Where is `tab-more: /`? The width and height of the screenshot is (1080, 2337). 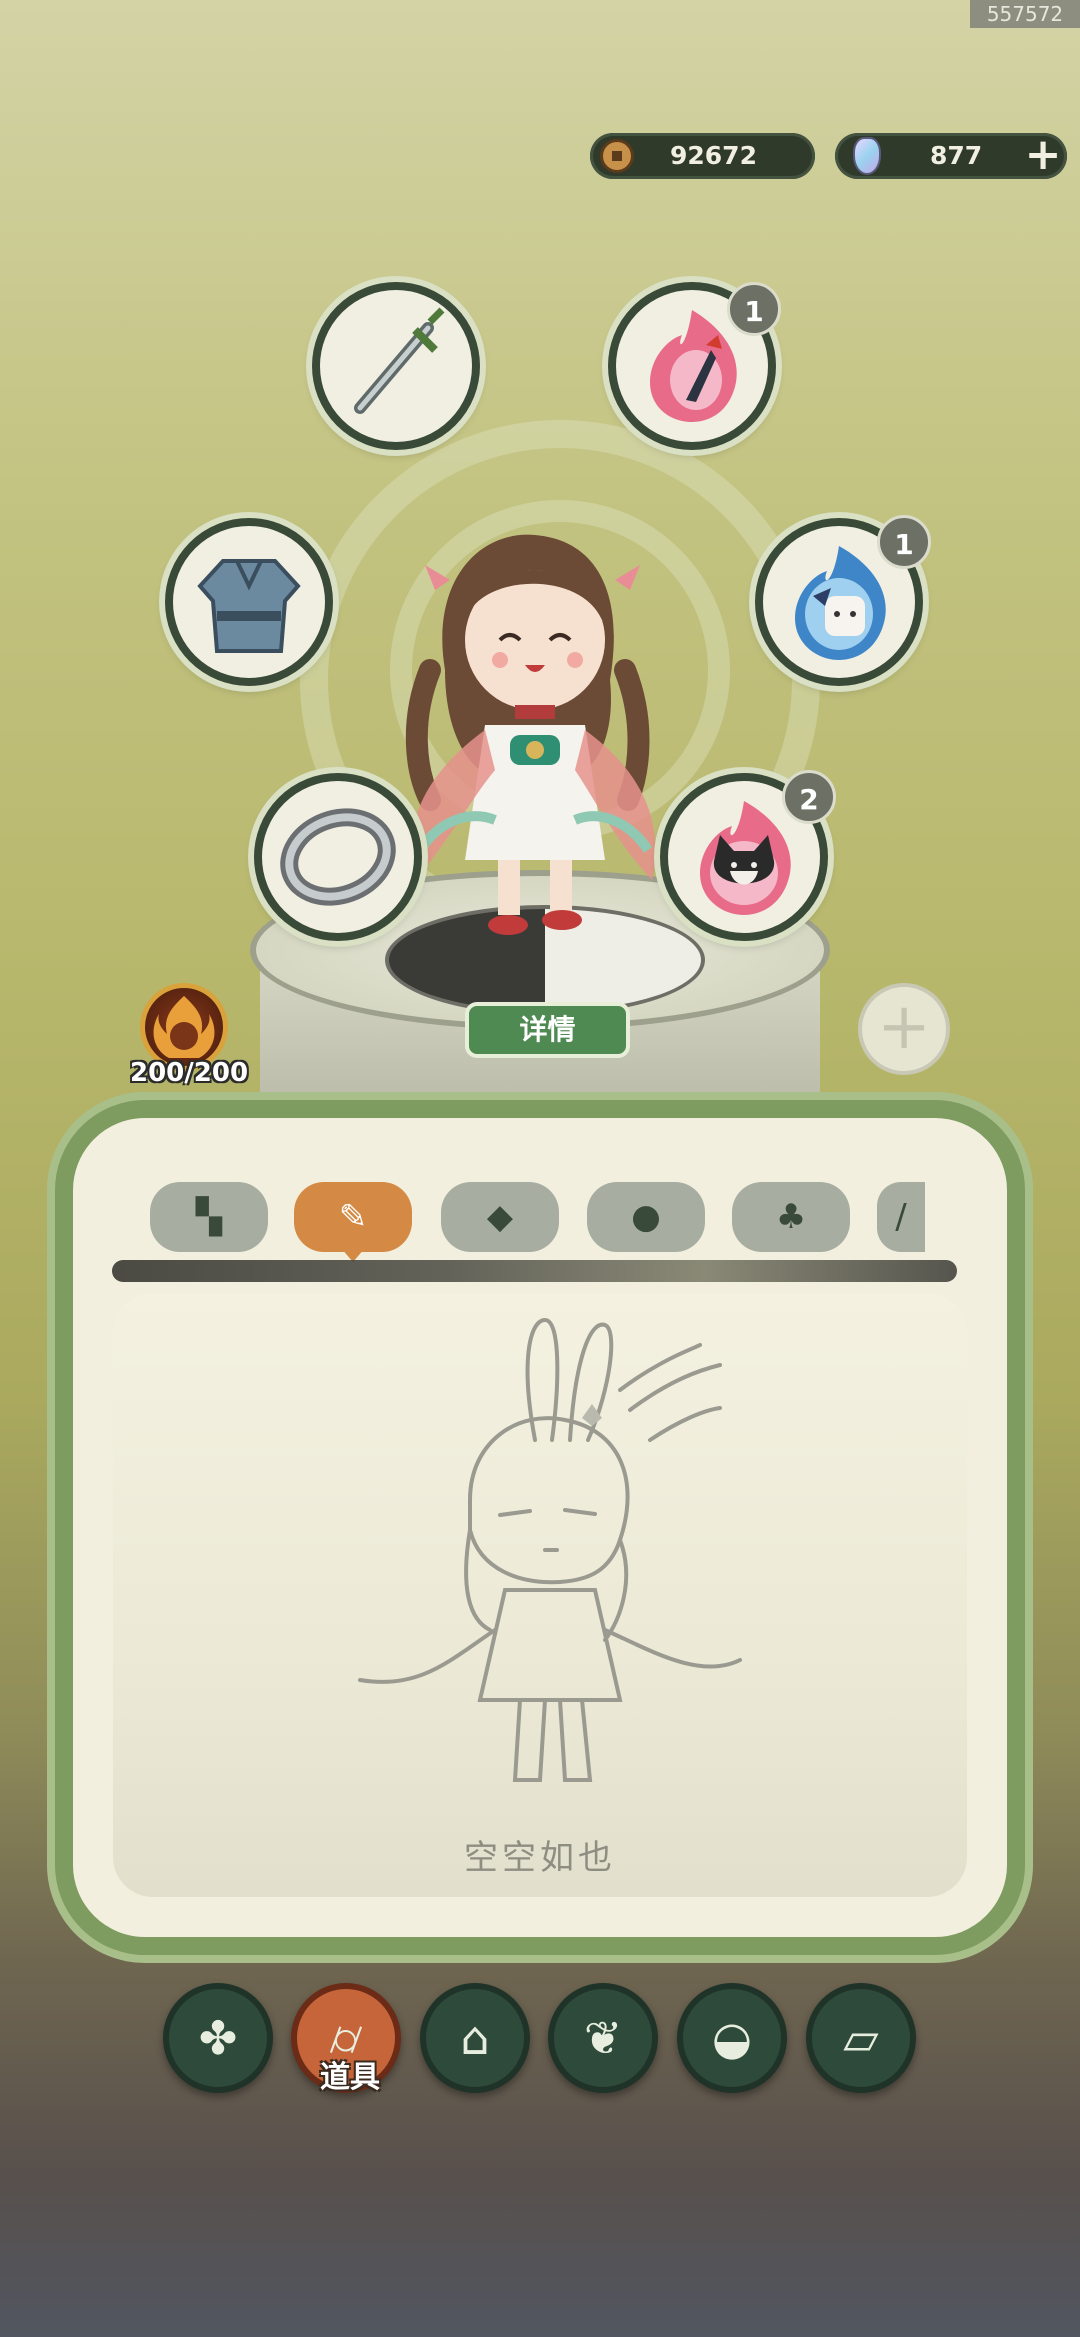 tab-more: / is located at coordinates (901, 1217).